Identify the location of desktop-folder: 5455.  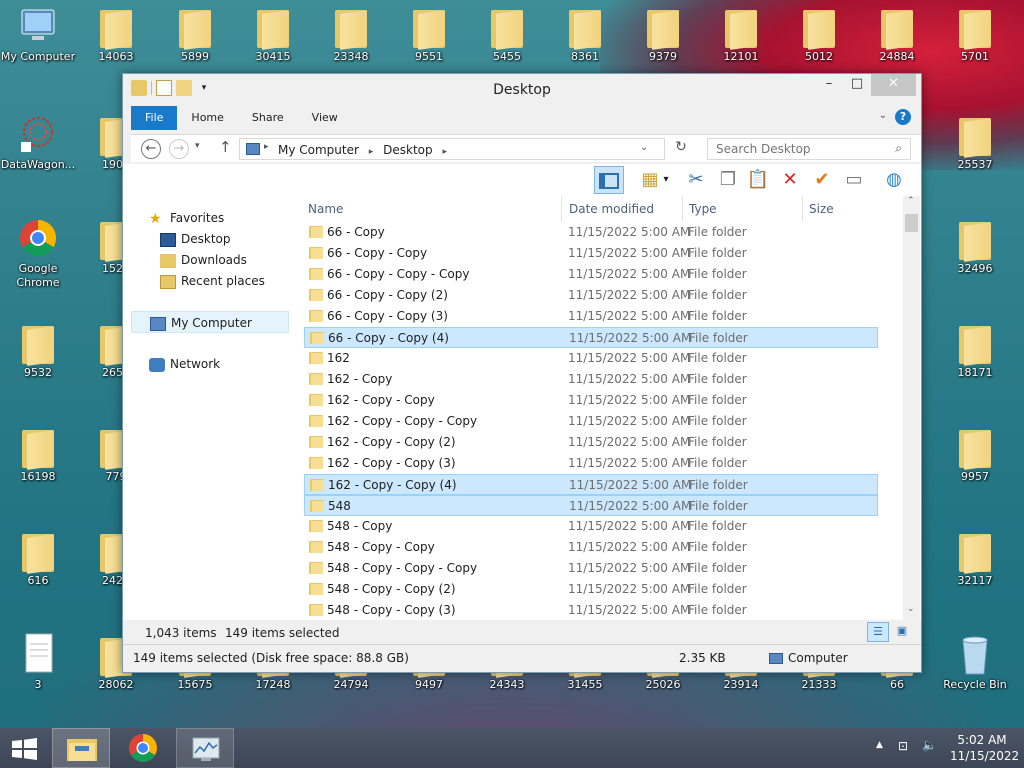
(507, 34).